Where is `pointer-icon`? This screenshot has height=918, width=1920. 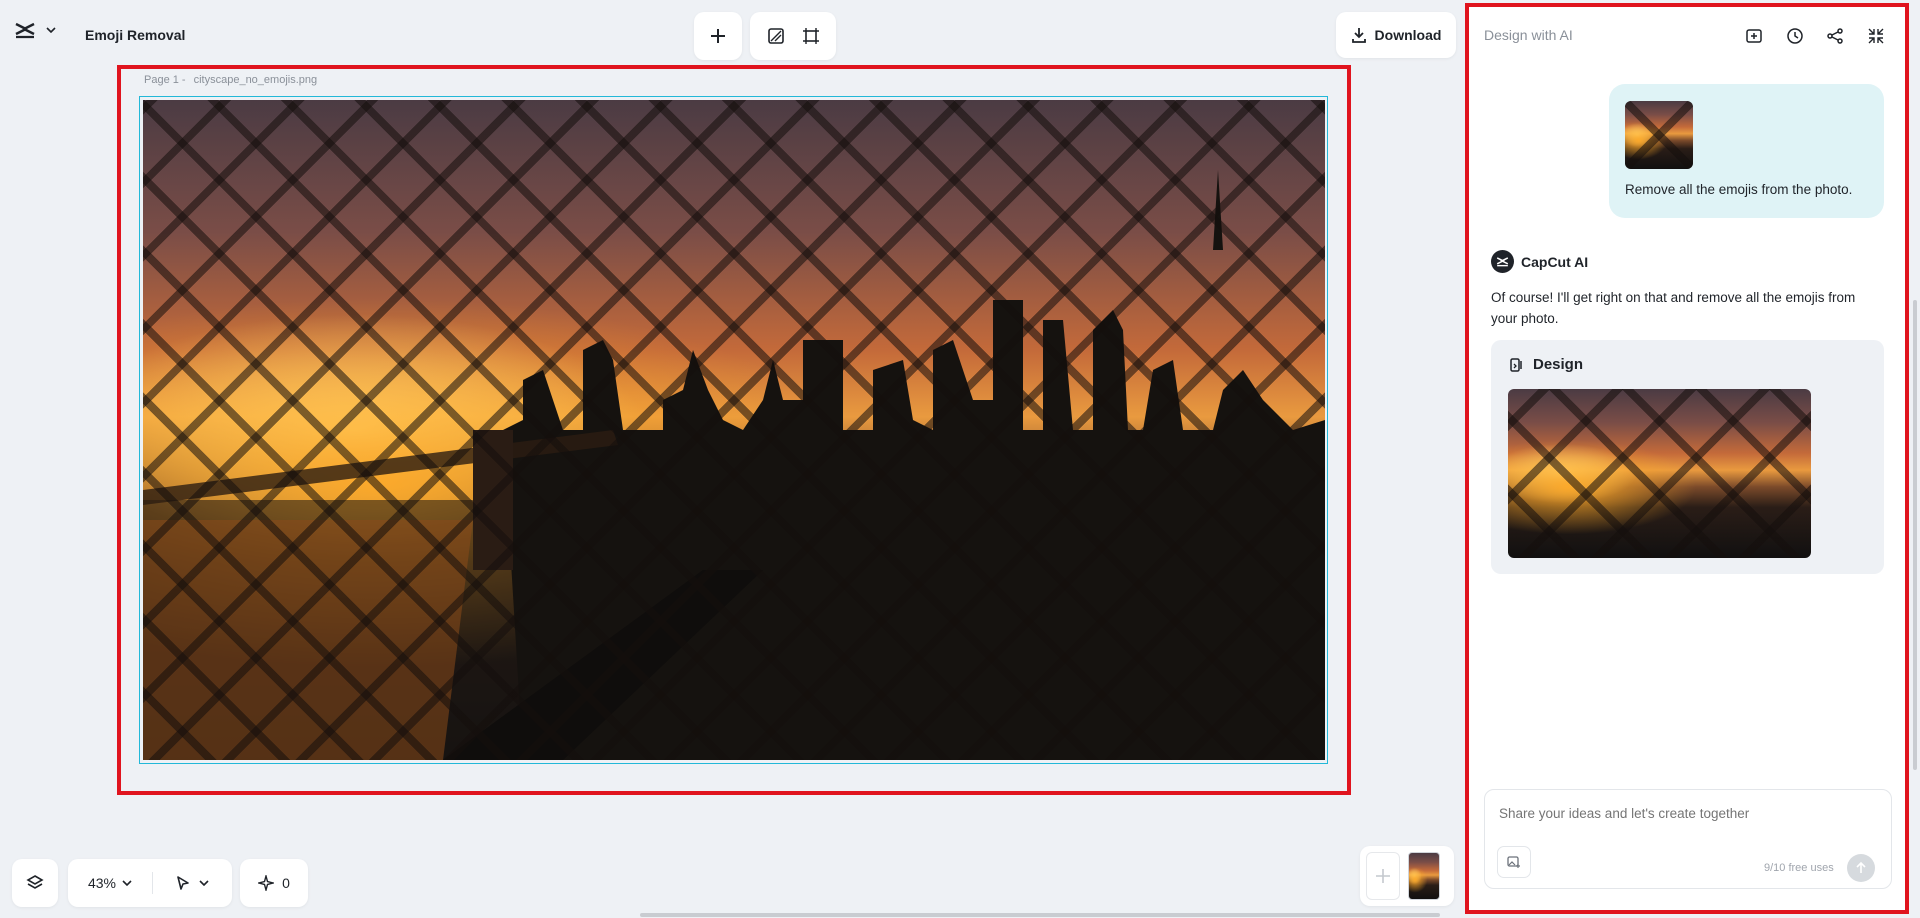 pointer-icon is located at coordinates (183, 883).